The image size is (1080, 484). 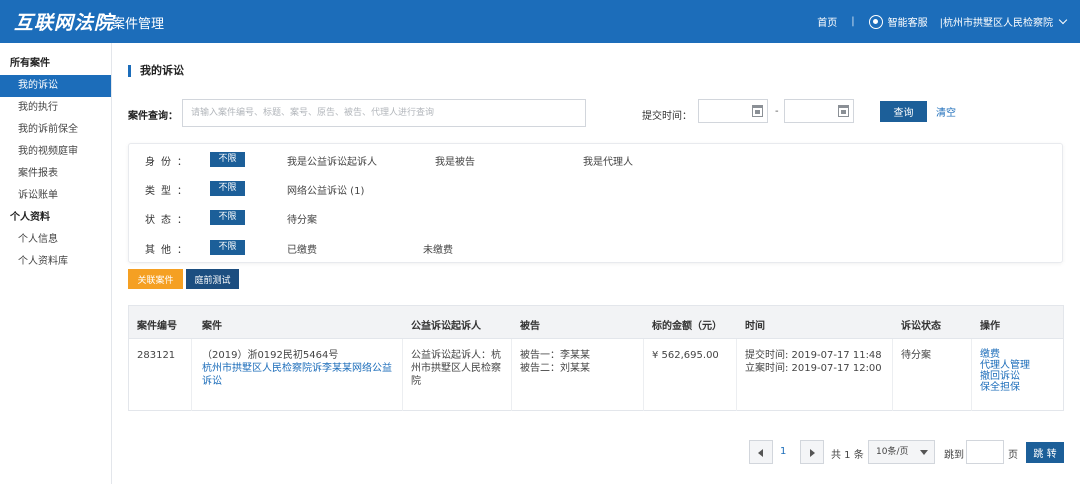 What do you see at coordinates (1005, 365) in the screenshot?
I see `action-agent-management-link: 代理人管理` at bounding box center [1005, 365].